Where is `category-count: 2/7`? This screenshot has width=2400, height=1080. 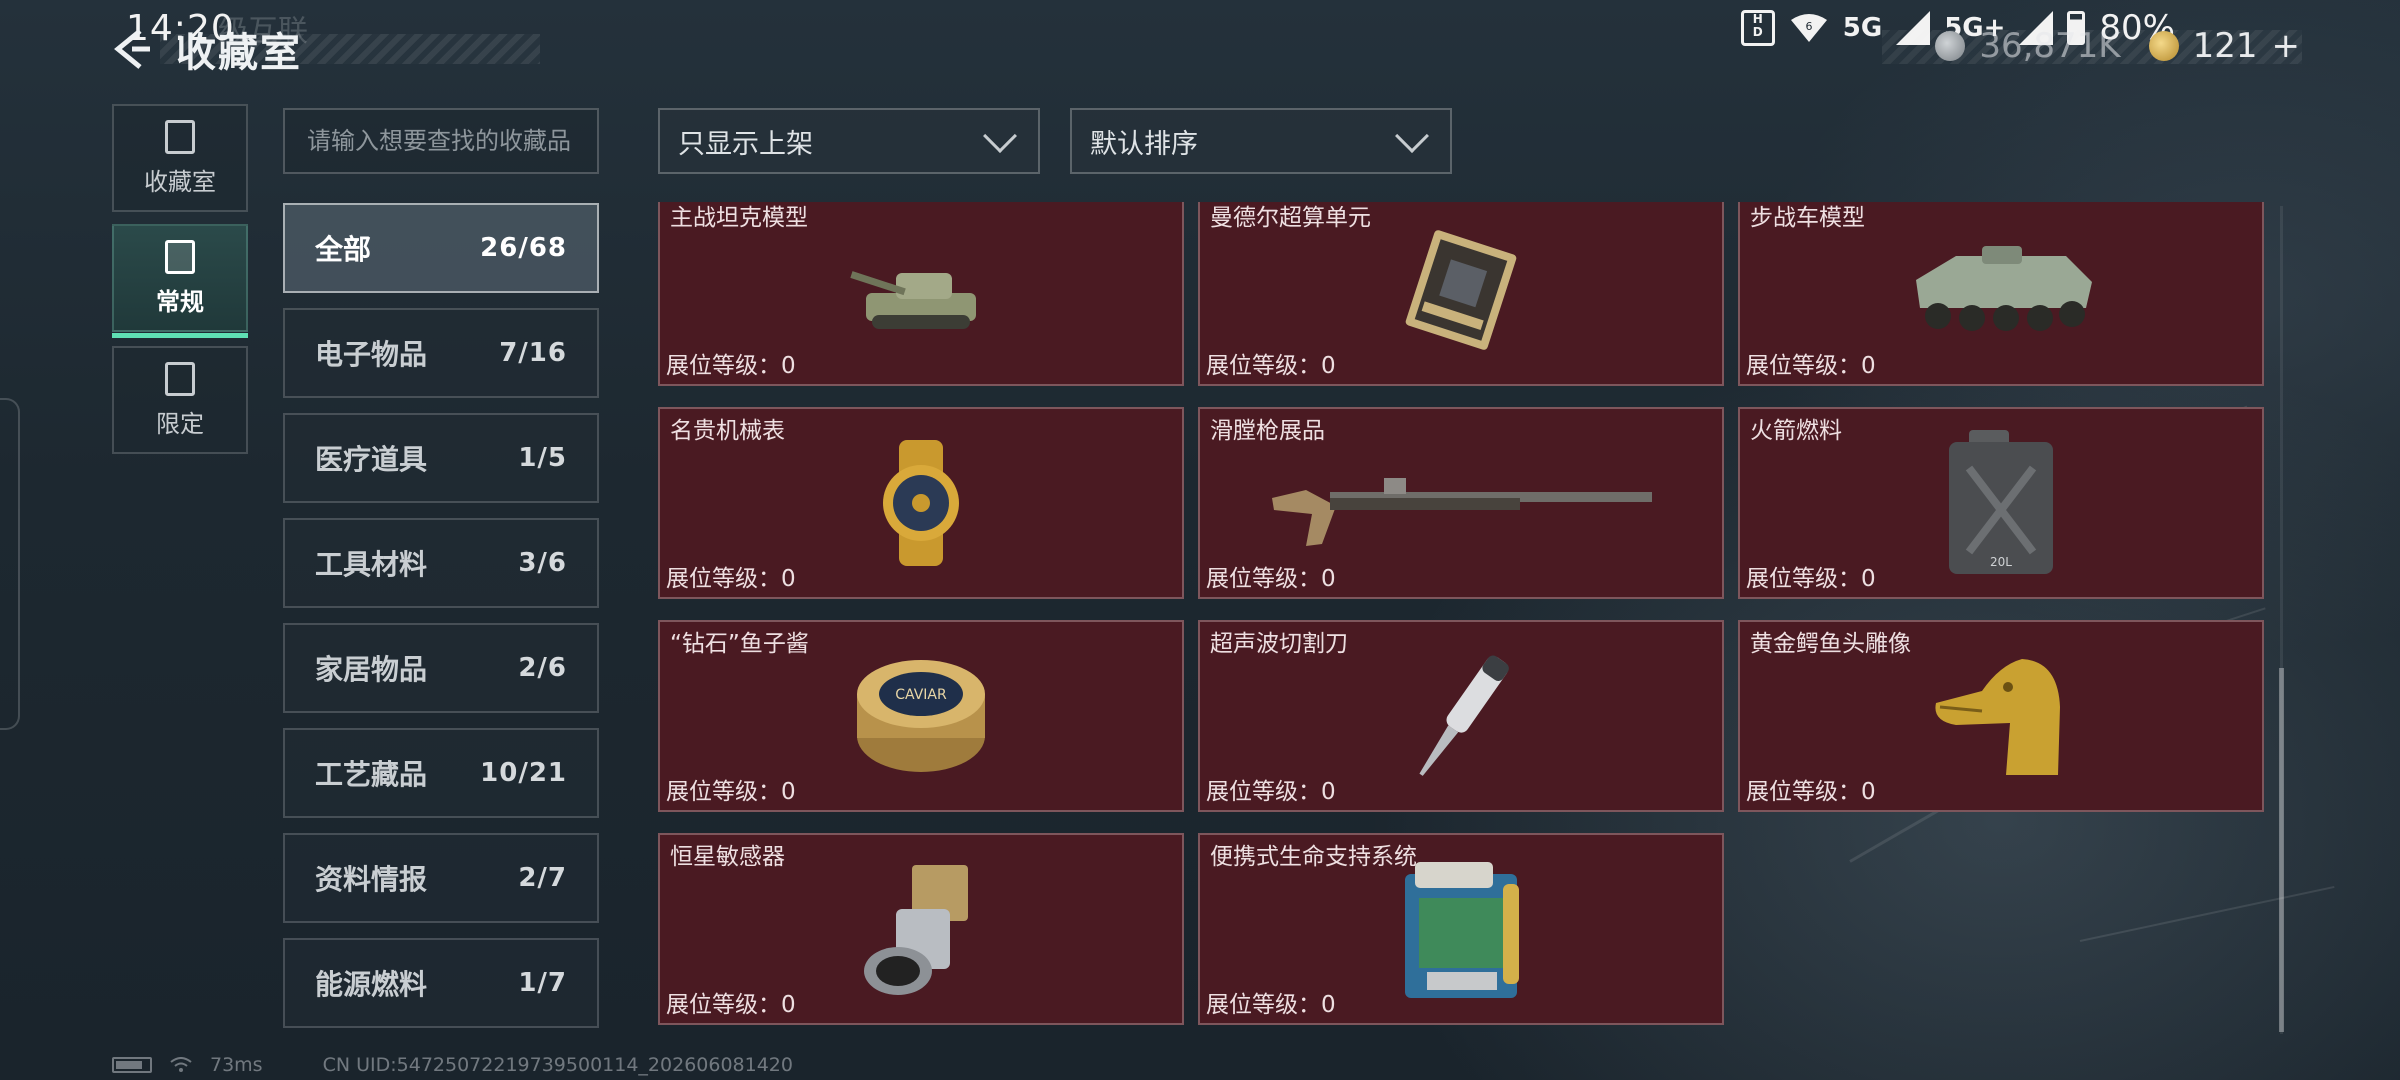
category-count: 2/7 is located at coordinates (542, 878).